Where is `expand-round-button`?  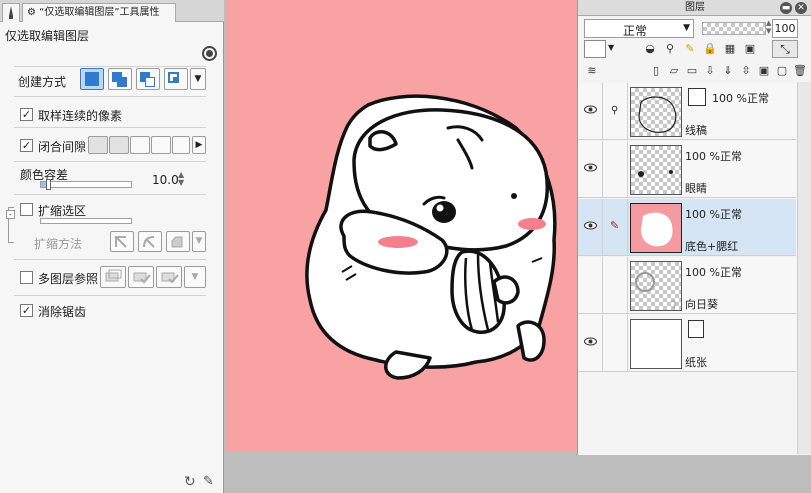
expand-round-button is located at coordinates (150, 241).